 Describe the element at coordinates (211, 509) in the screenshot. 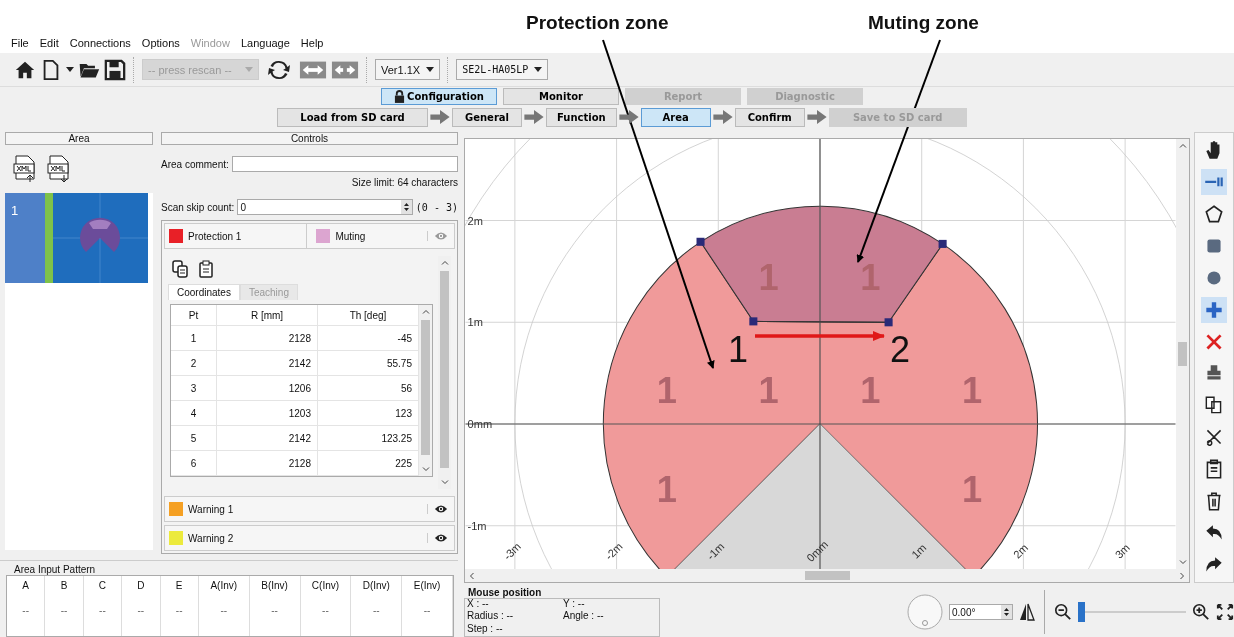

I see `zone-name: Warning 1` at that location.